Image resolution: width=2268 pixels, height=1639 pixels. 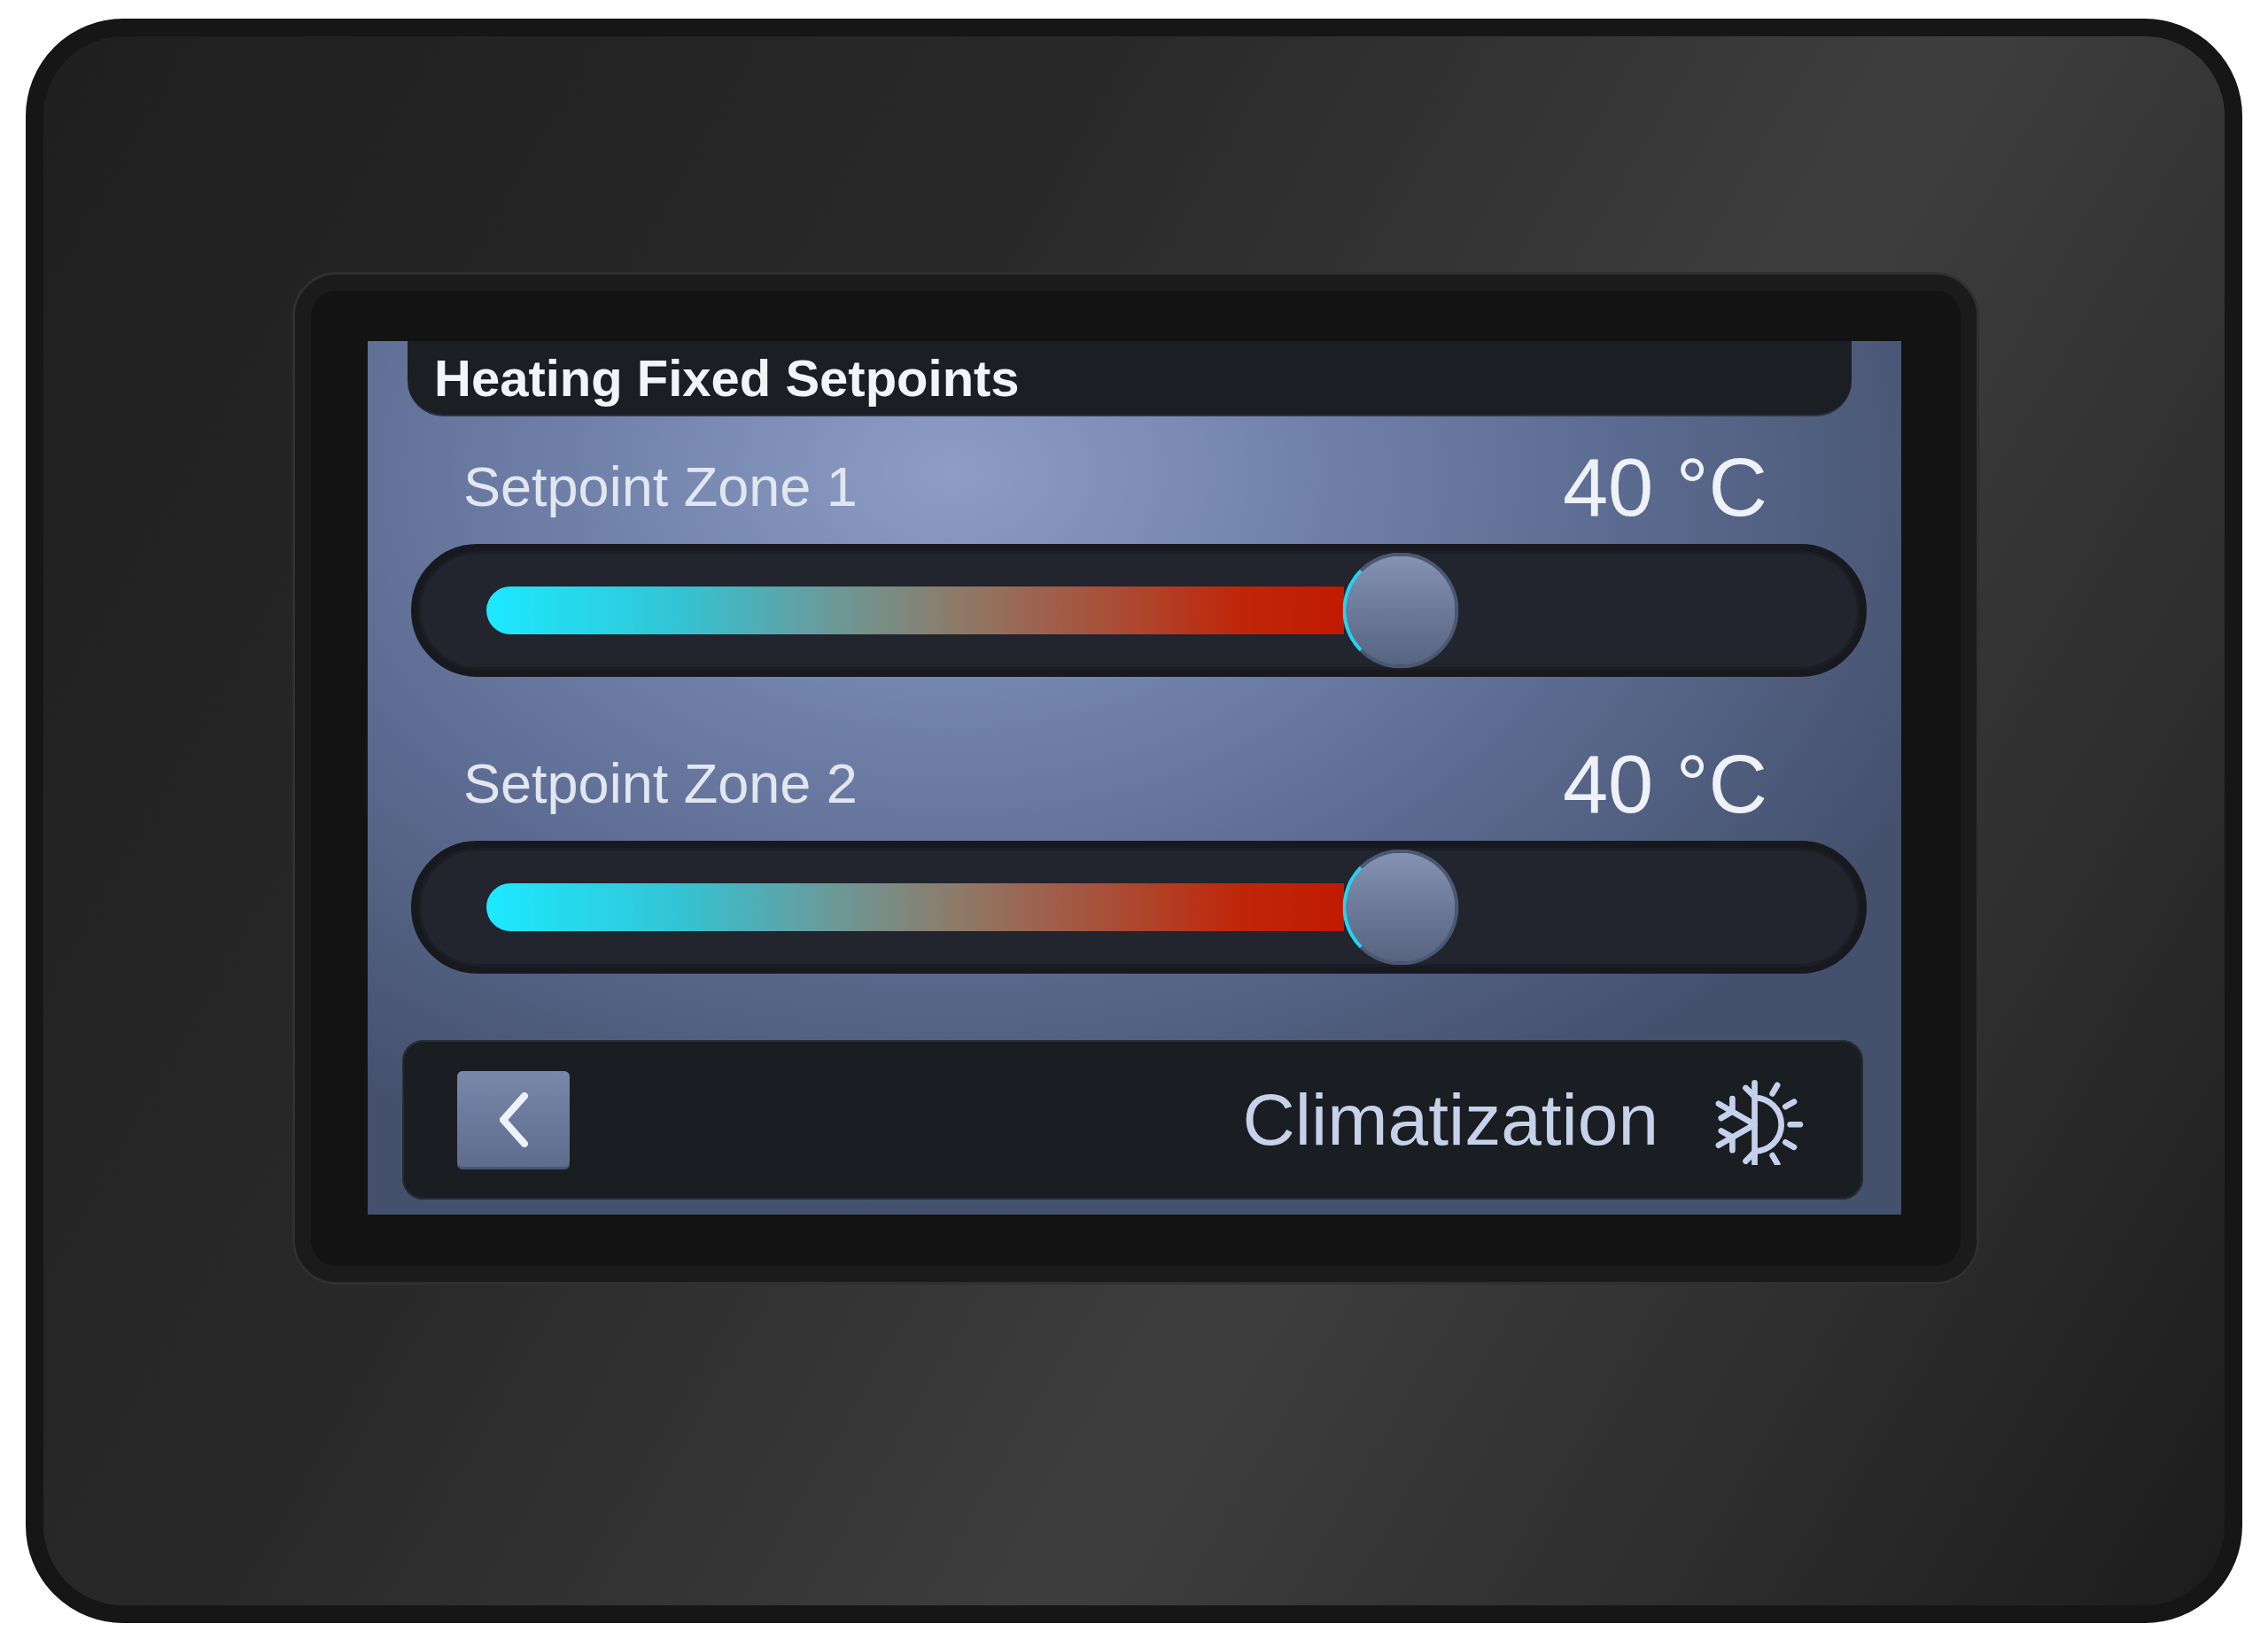 I want to click on back-button, so click(x=513, y=1119).